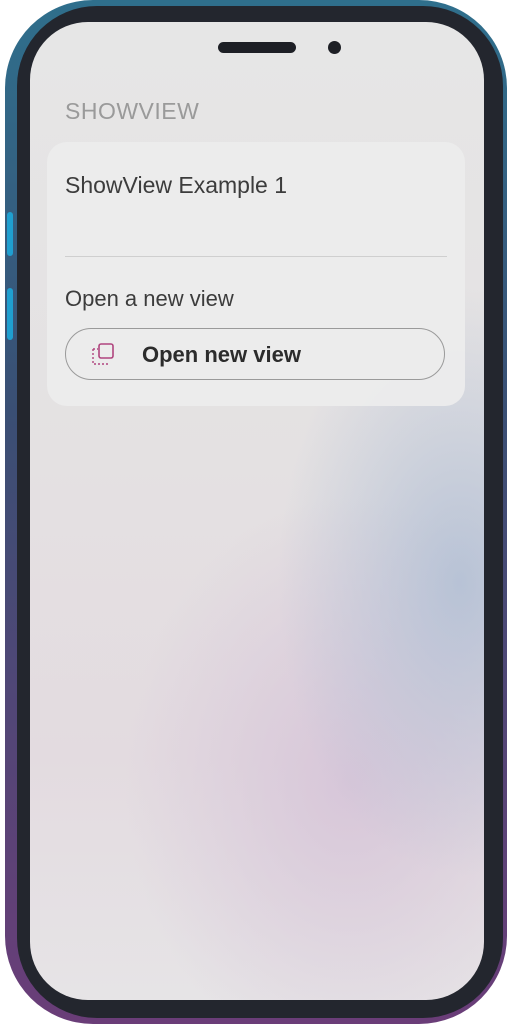  Describe the element at coordinates (256, 256) in the screenshot. I see `card-divider` at that location.